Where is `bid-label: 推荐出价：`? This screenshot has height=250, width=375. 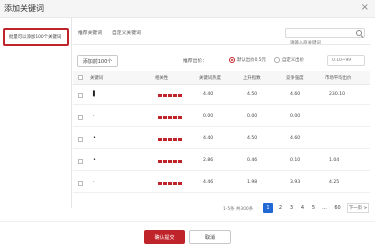 bid-label: 推荐出价： is located at coordinates (195, 61).